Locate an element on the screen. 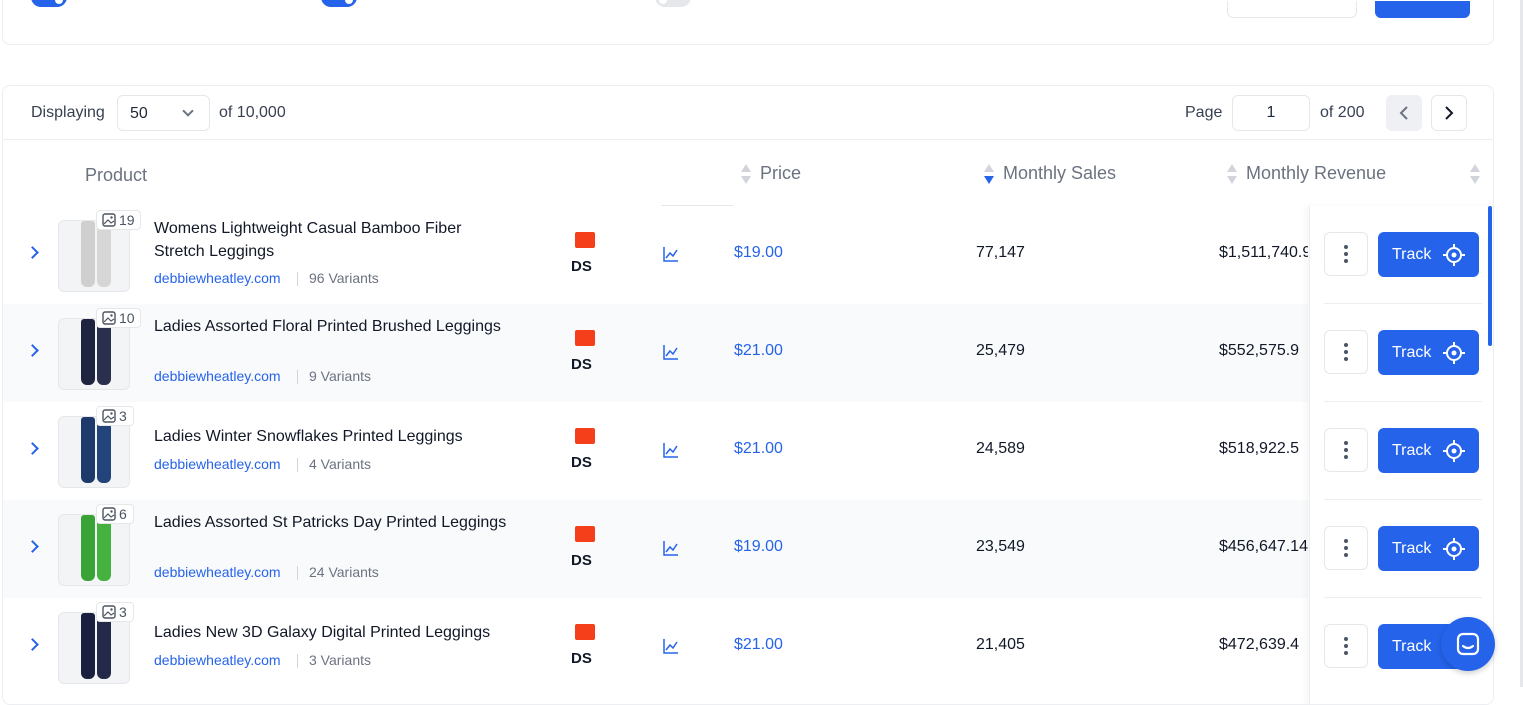 The width and height of the screenshot is (1523, 705). sort-next-column-icon is located at coordinates (1475, 174).